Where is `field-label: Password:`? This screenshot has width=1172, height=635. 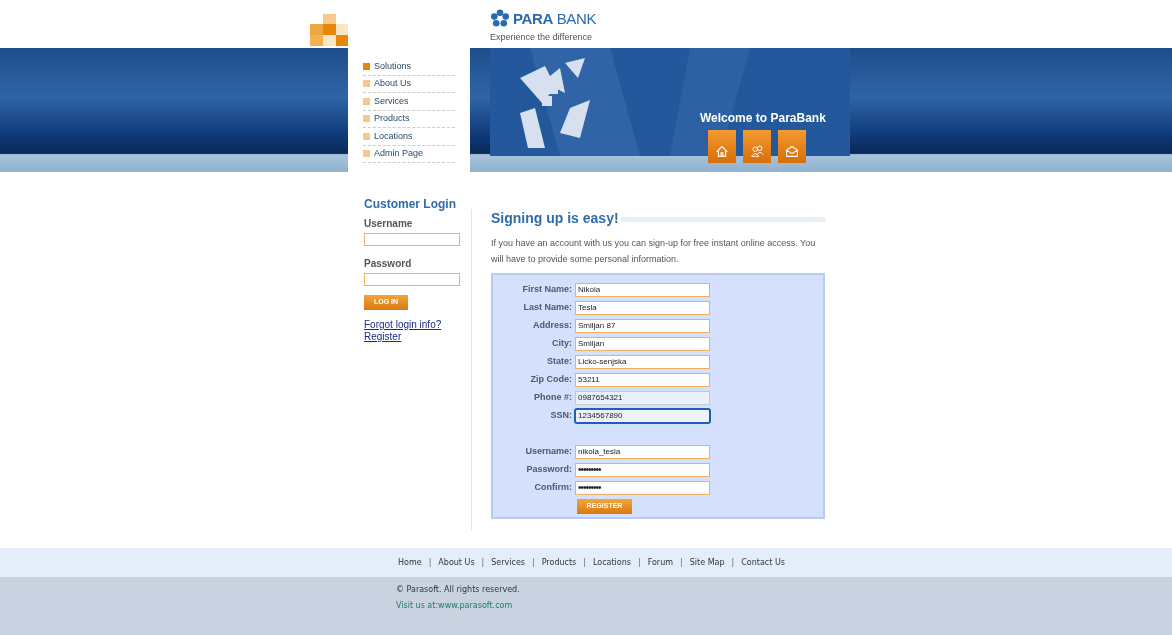
field-label: Password: is located at coordinates (549, 470).